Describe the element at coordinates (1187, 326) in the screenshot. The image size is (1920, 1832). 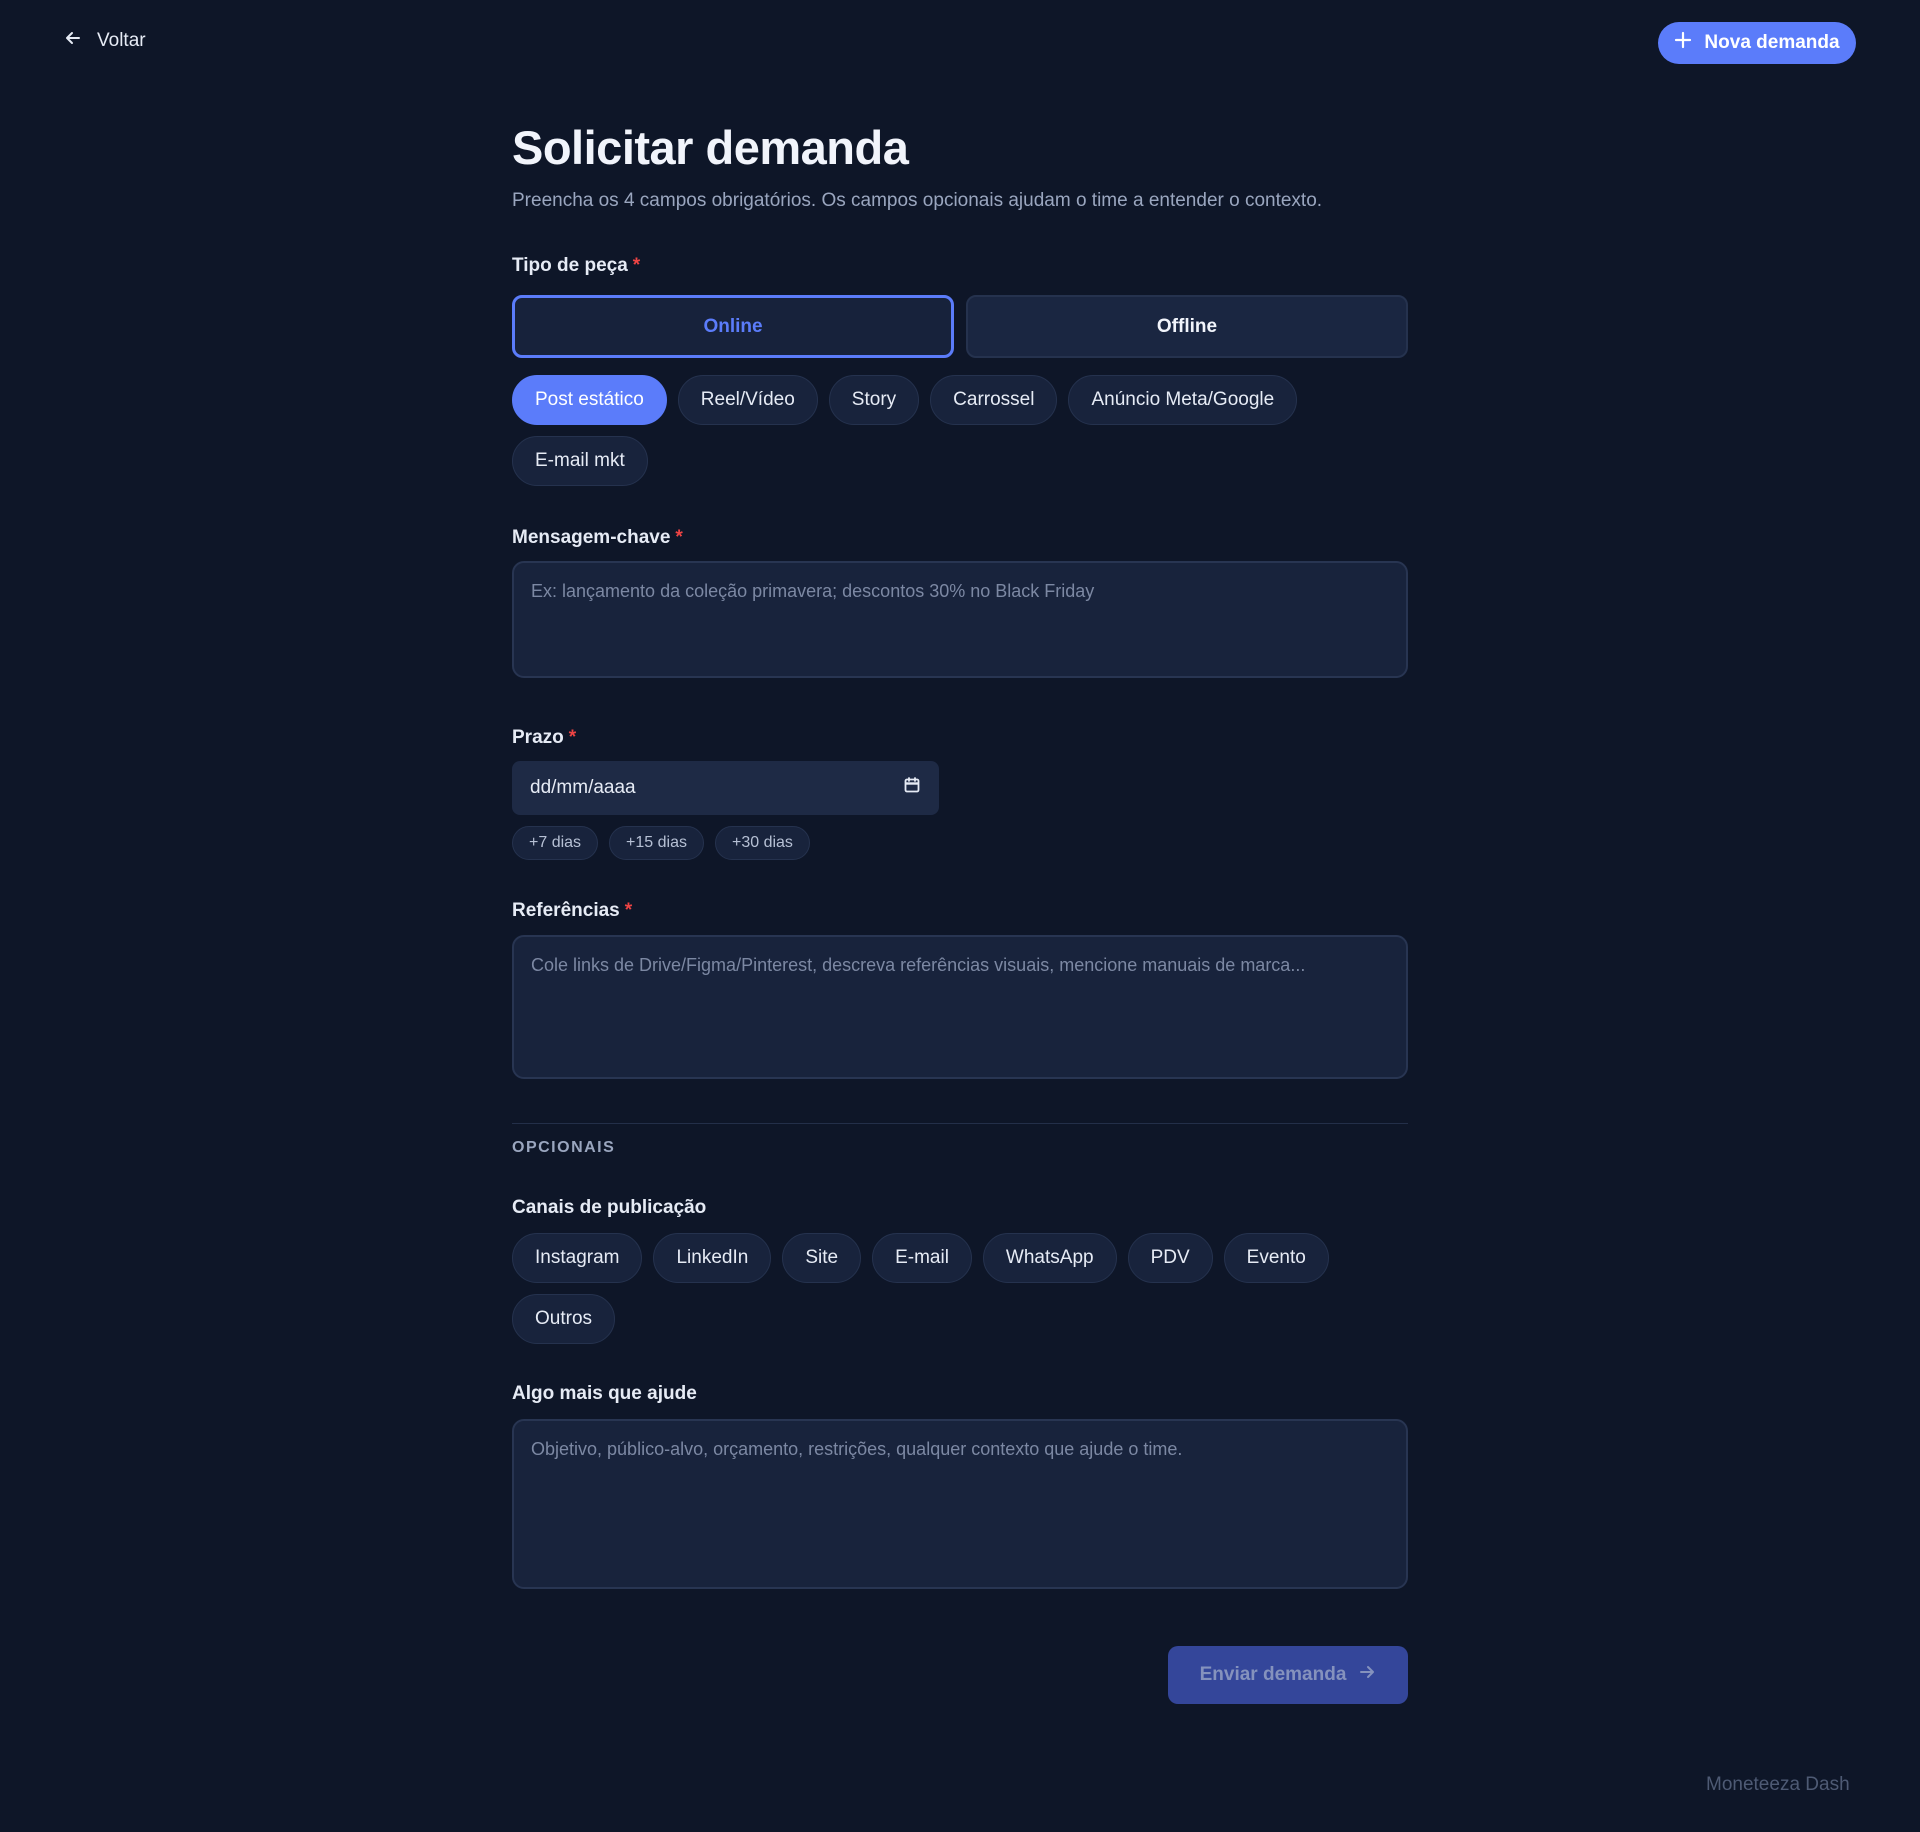
I see `type-offline-button: Offline` at that location.